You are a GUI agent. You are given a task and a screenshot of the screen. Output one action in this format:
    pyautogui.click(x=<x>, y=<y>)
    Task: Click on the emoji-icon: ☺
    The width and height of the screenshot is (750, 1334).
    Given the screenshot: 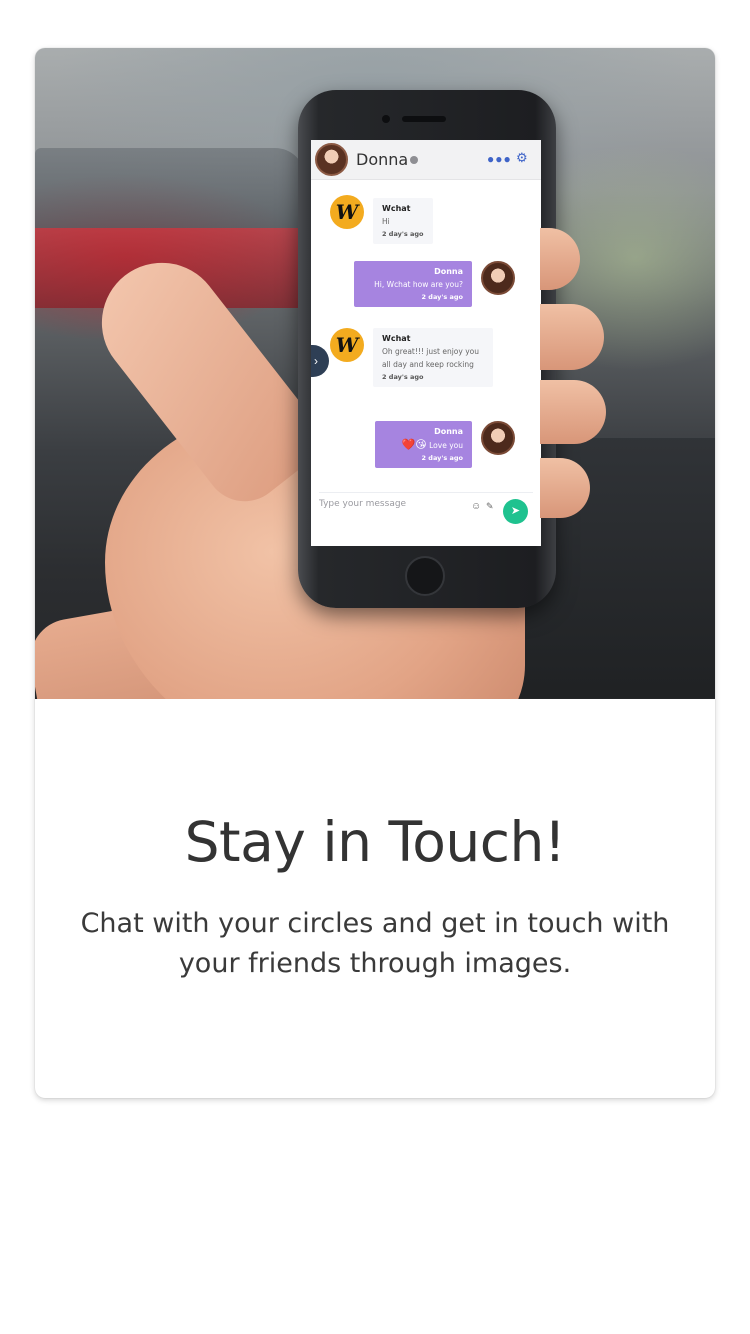 What is the action you would take?
    pyautogui.click(x=476, y=506)
    